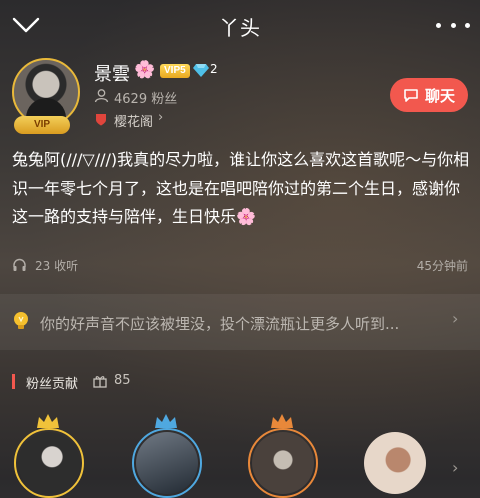 The image size is (480, 498). I want to click on username: 景雲, so click(112, 73).